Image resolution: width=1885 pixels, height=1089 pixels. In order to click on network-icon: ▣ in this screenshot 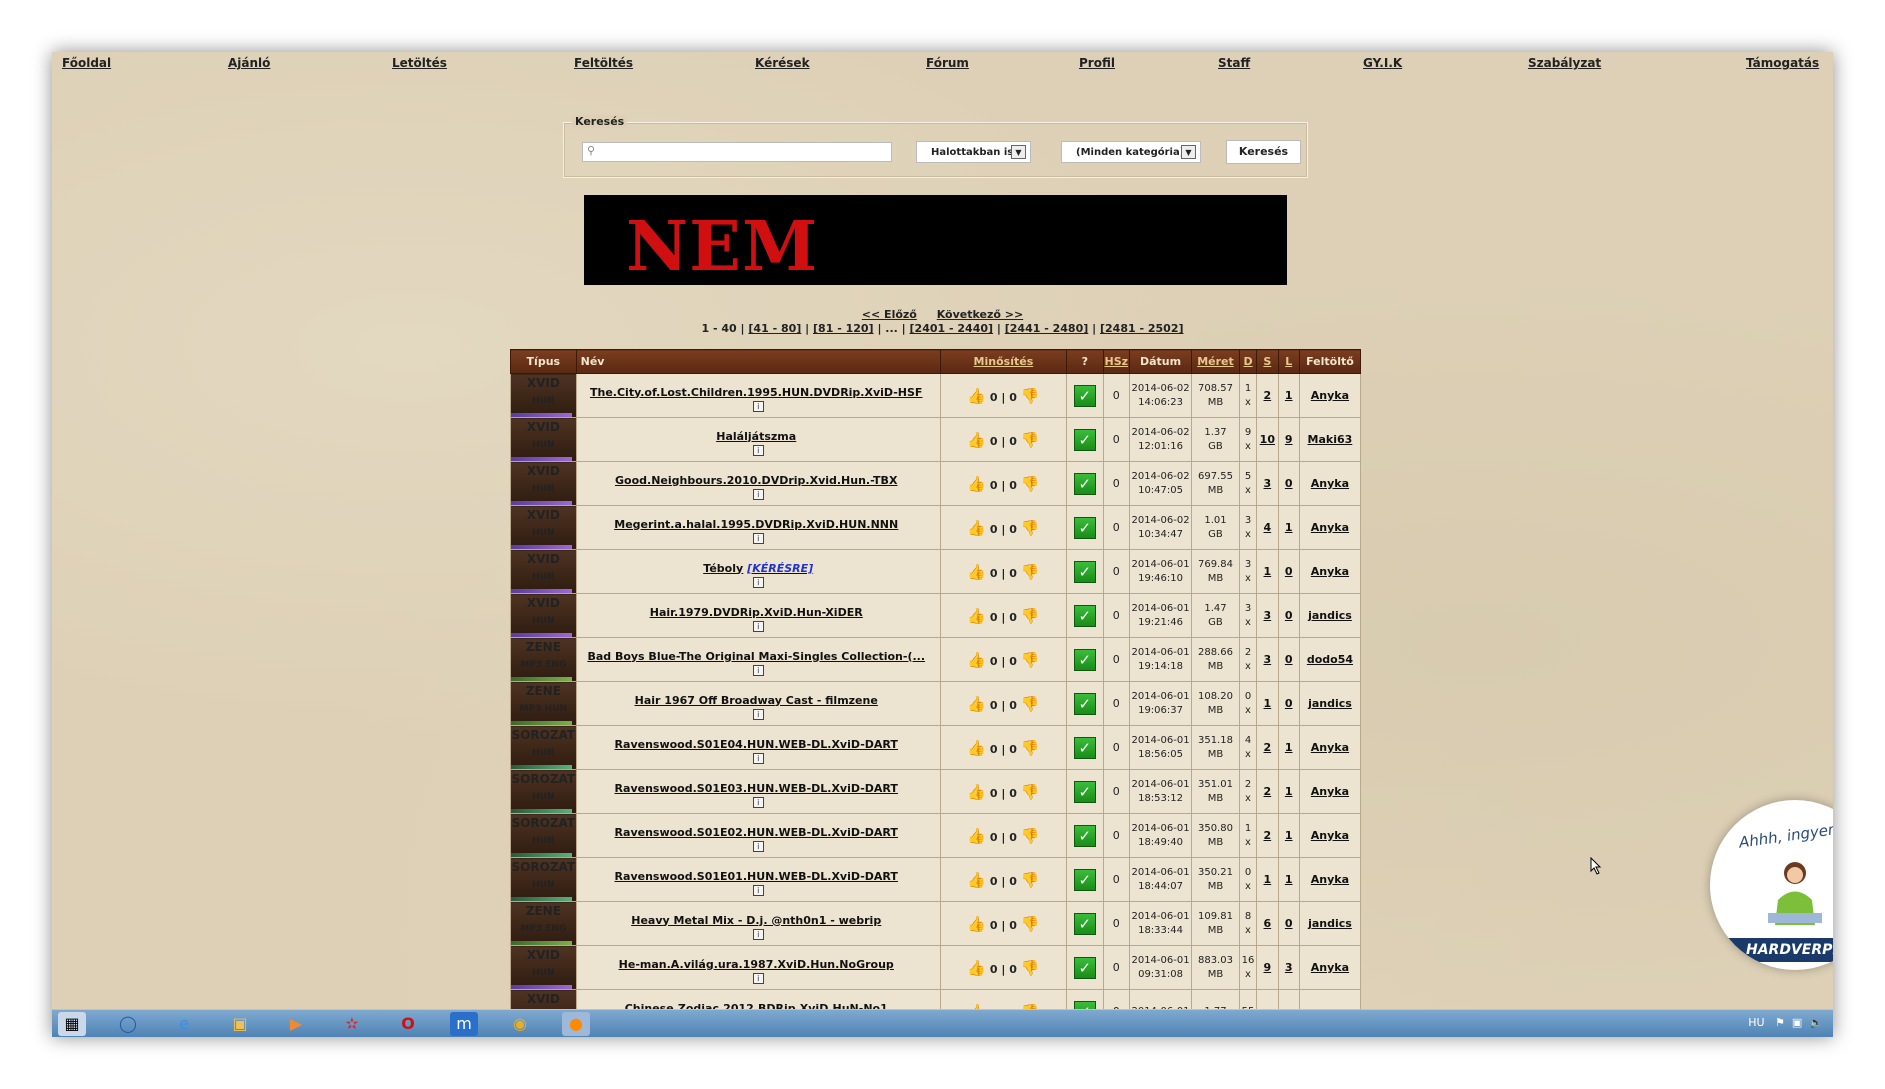, I will do `click(1797, 1022)`.